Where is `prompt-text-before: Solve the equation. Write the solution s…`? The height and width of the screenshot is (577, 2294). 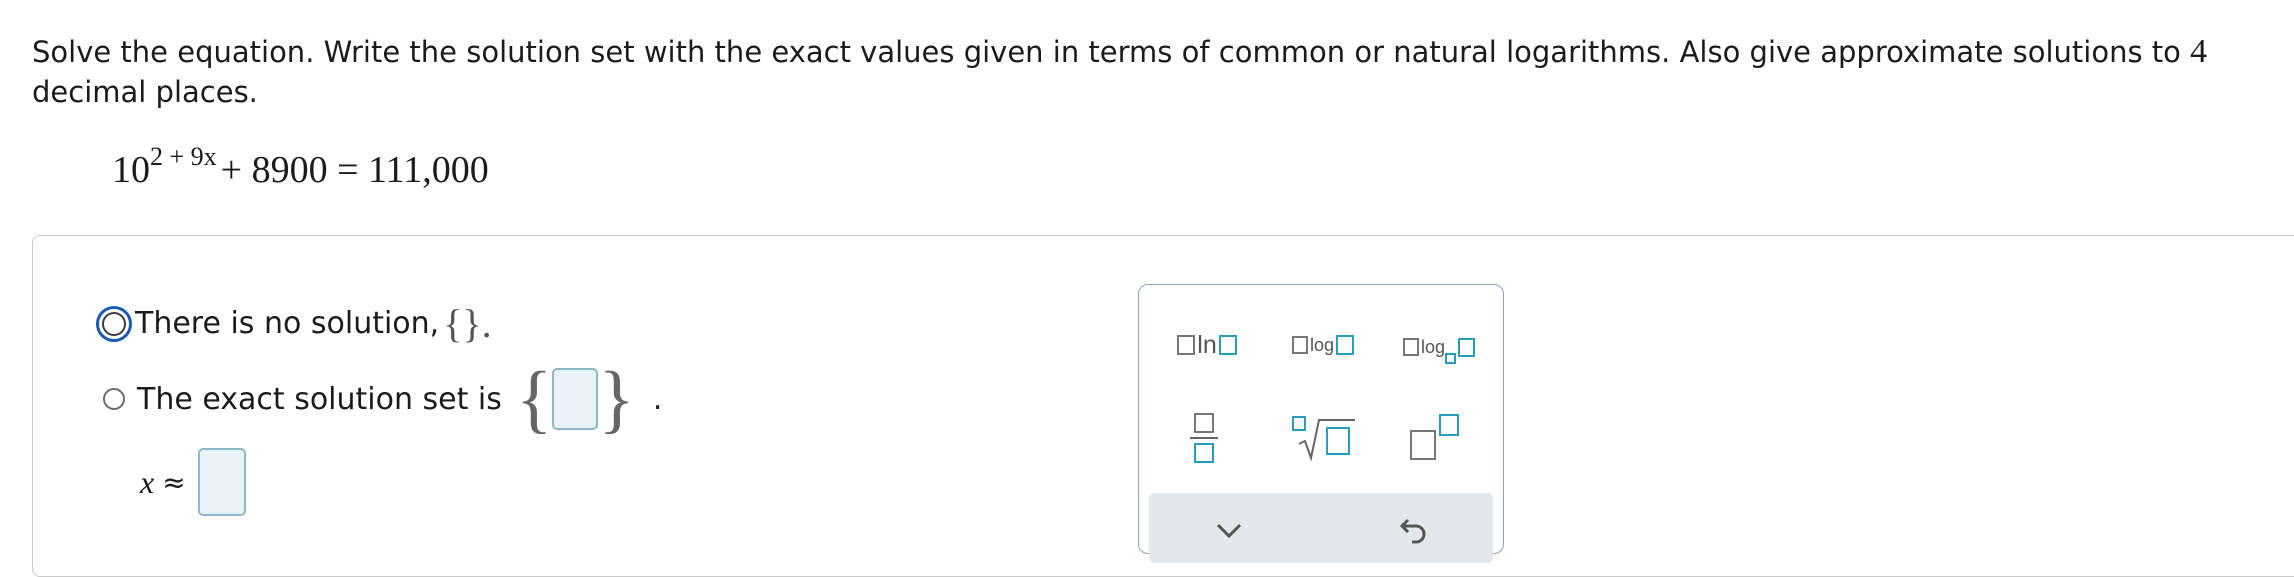 prompt-text-before: Solve the equation. Write the solution s… is located at coordinates (1111, 52).